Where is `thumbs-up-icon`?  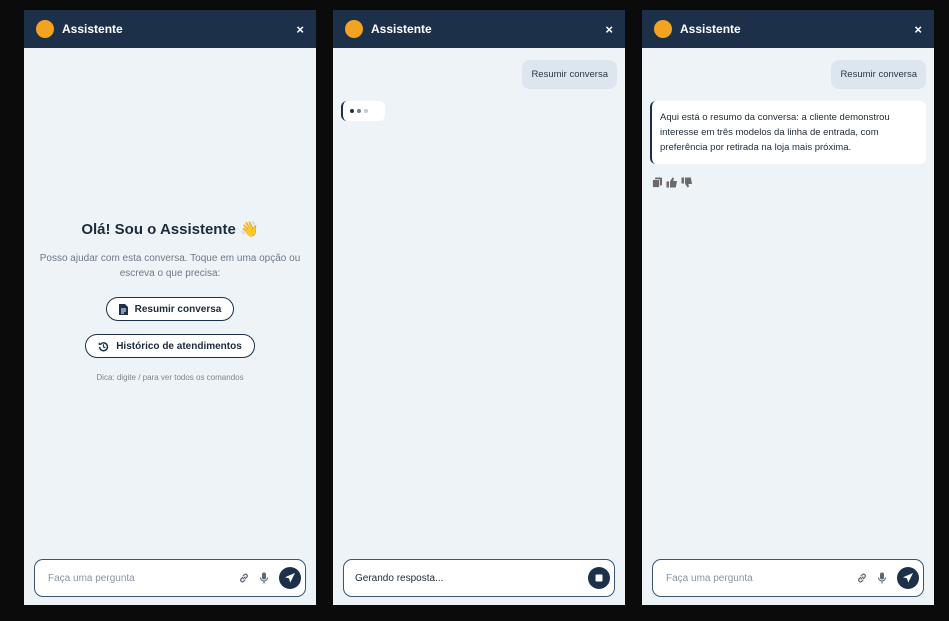
thumbs-up-icon is located at coordinates (672, 182).